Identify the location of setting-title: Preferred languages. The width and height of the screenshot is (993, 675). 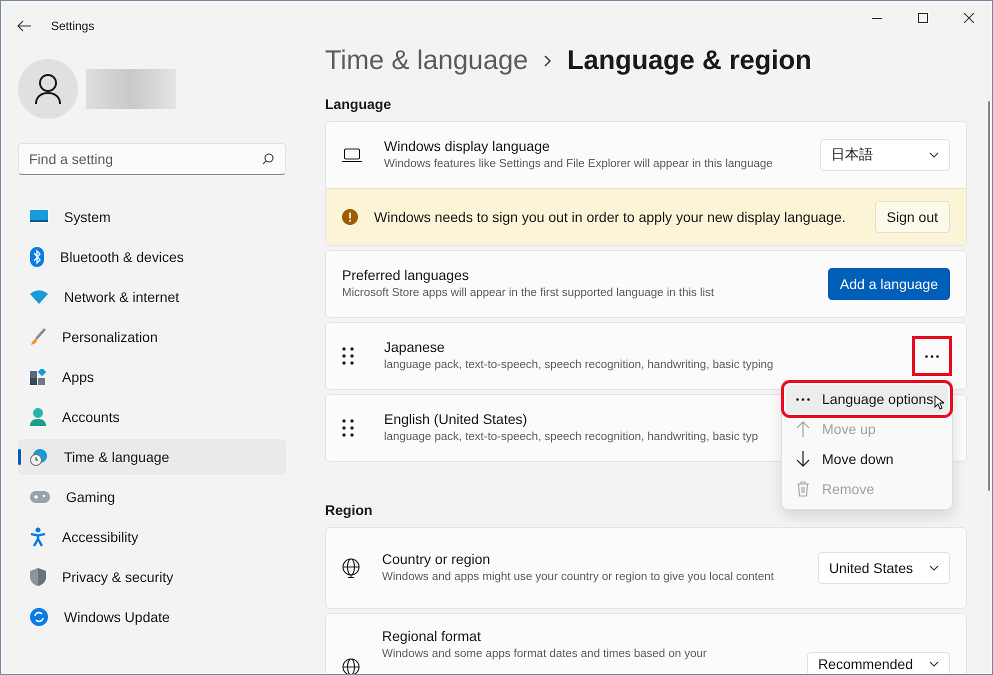
(406, 275).